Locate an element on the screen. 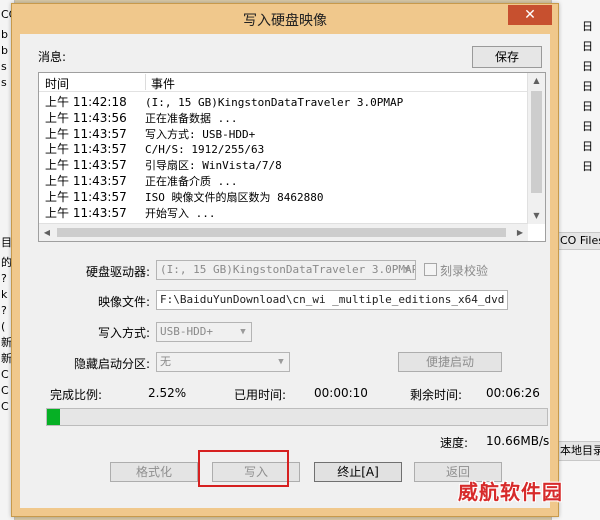 This screenshot has width=600, height=520. speed-value: 10.66MB/s is located at coordinates (518, 441).